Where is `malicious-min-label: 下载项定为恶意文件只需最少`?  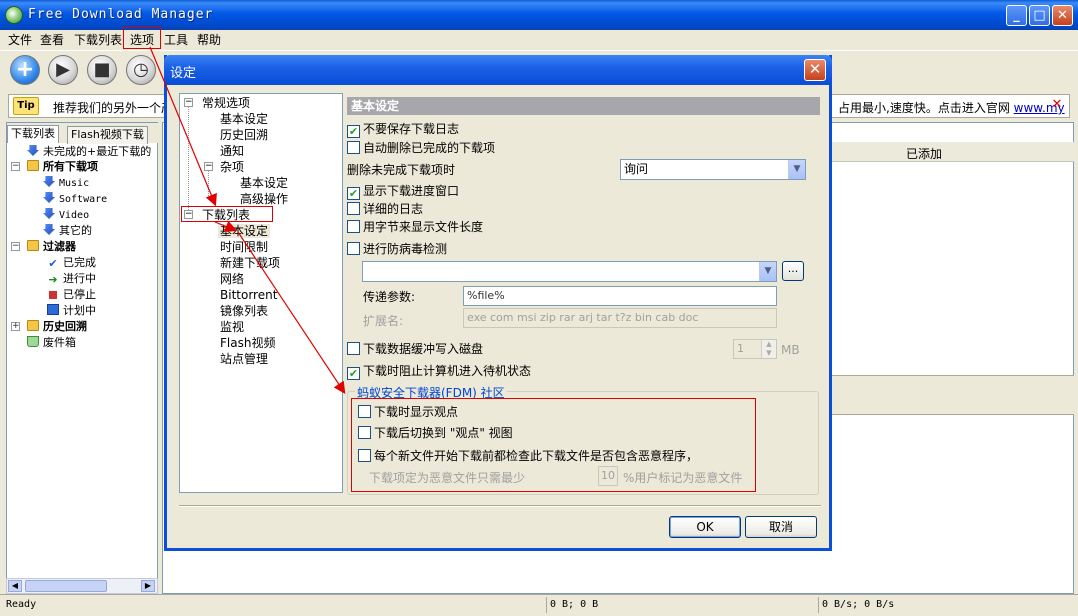
malicious-min-label: 下载项定为恶意文件只需最少 is located at coordinates (447, 478).